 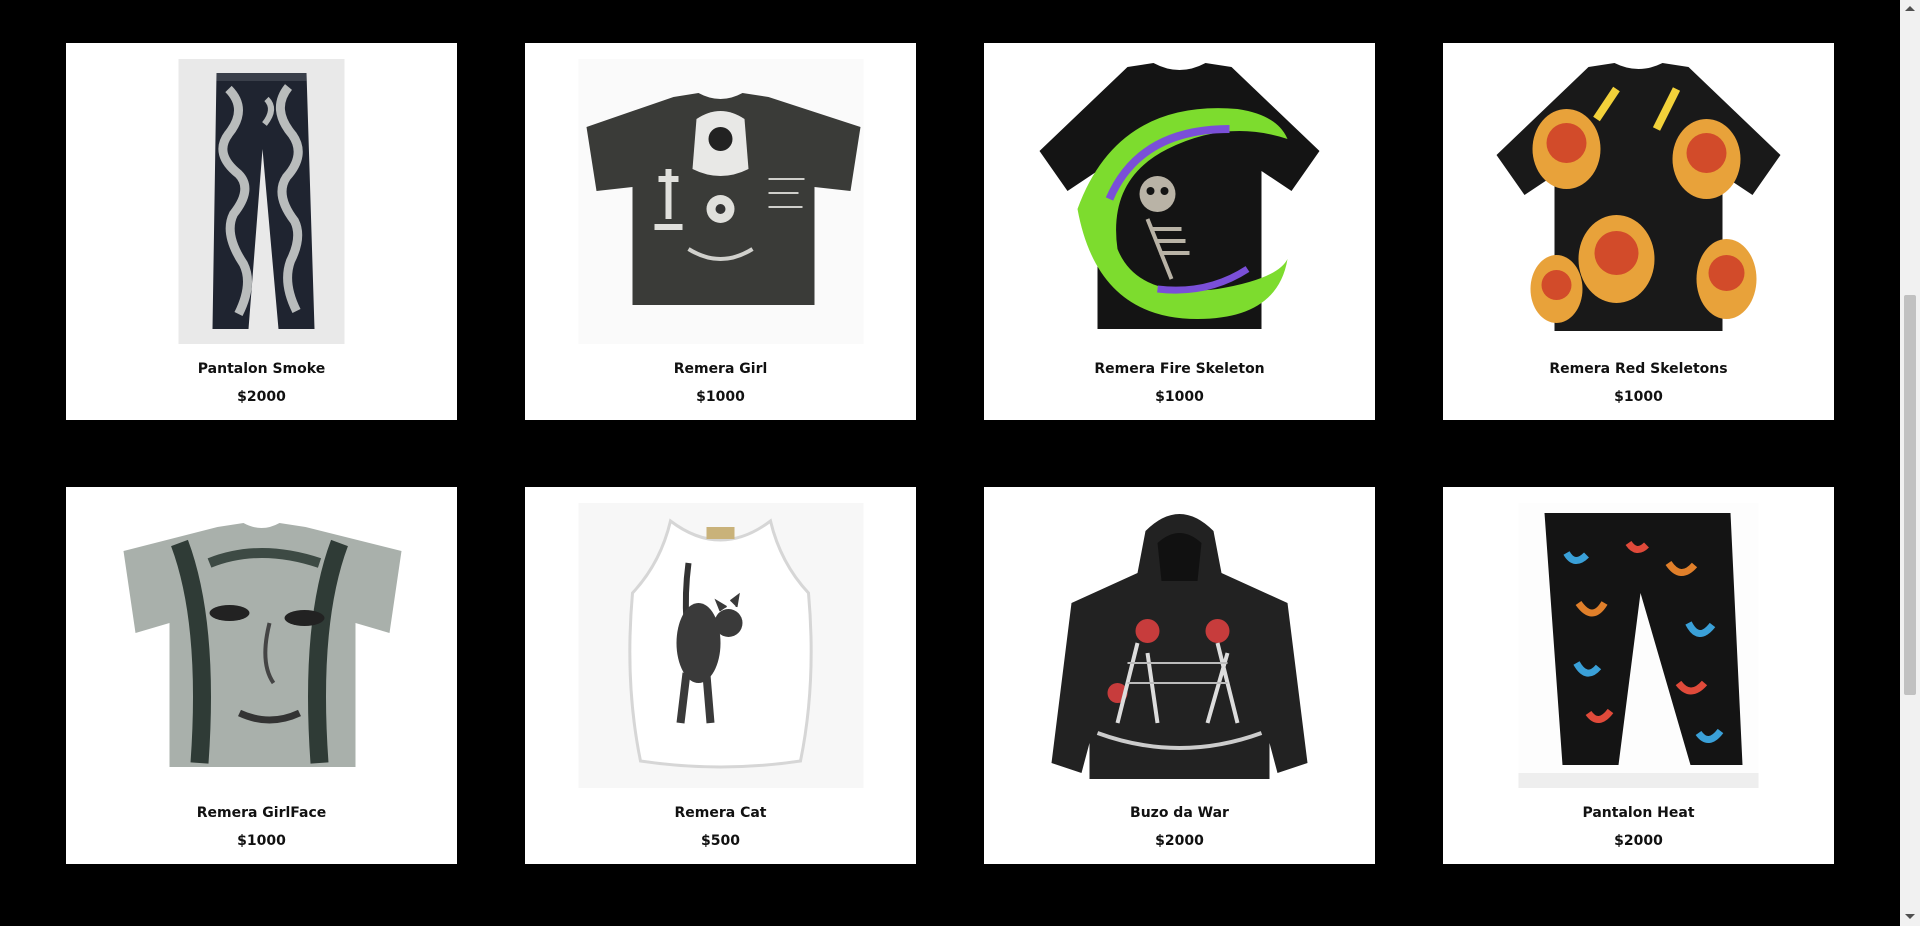 I want to click on product-card: Pantalon Heat $2000, so click(x=1638, y=675).